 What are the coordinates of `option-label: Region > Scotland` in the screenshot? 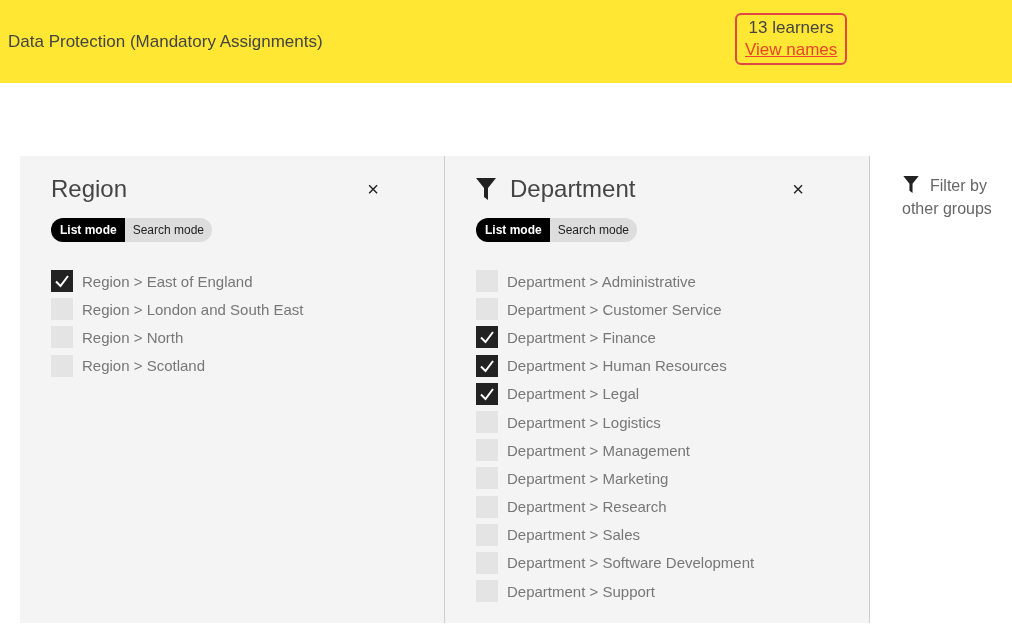 It's located at (143, 366).